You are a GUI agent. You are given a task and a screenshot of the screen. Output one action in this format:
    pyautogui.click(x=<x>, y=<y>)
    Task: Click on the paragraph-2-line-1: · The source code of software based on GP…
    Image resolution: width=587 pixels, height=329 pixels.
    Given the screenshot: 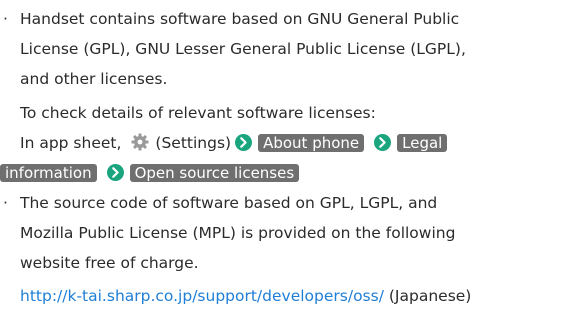 What is the action you would take?
    pyautogui.click(x=218, y=203)
    